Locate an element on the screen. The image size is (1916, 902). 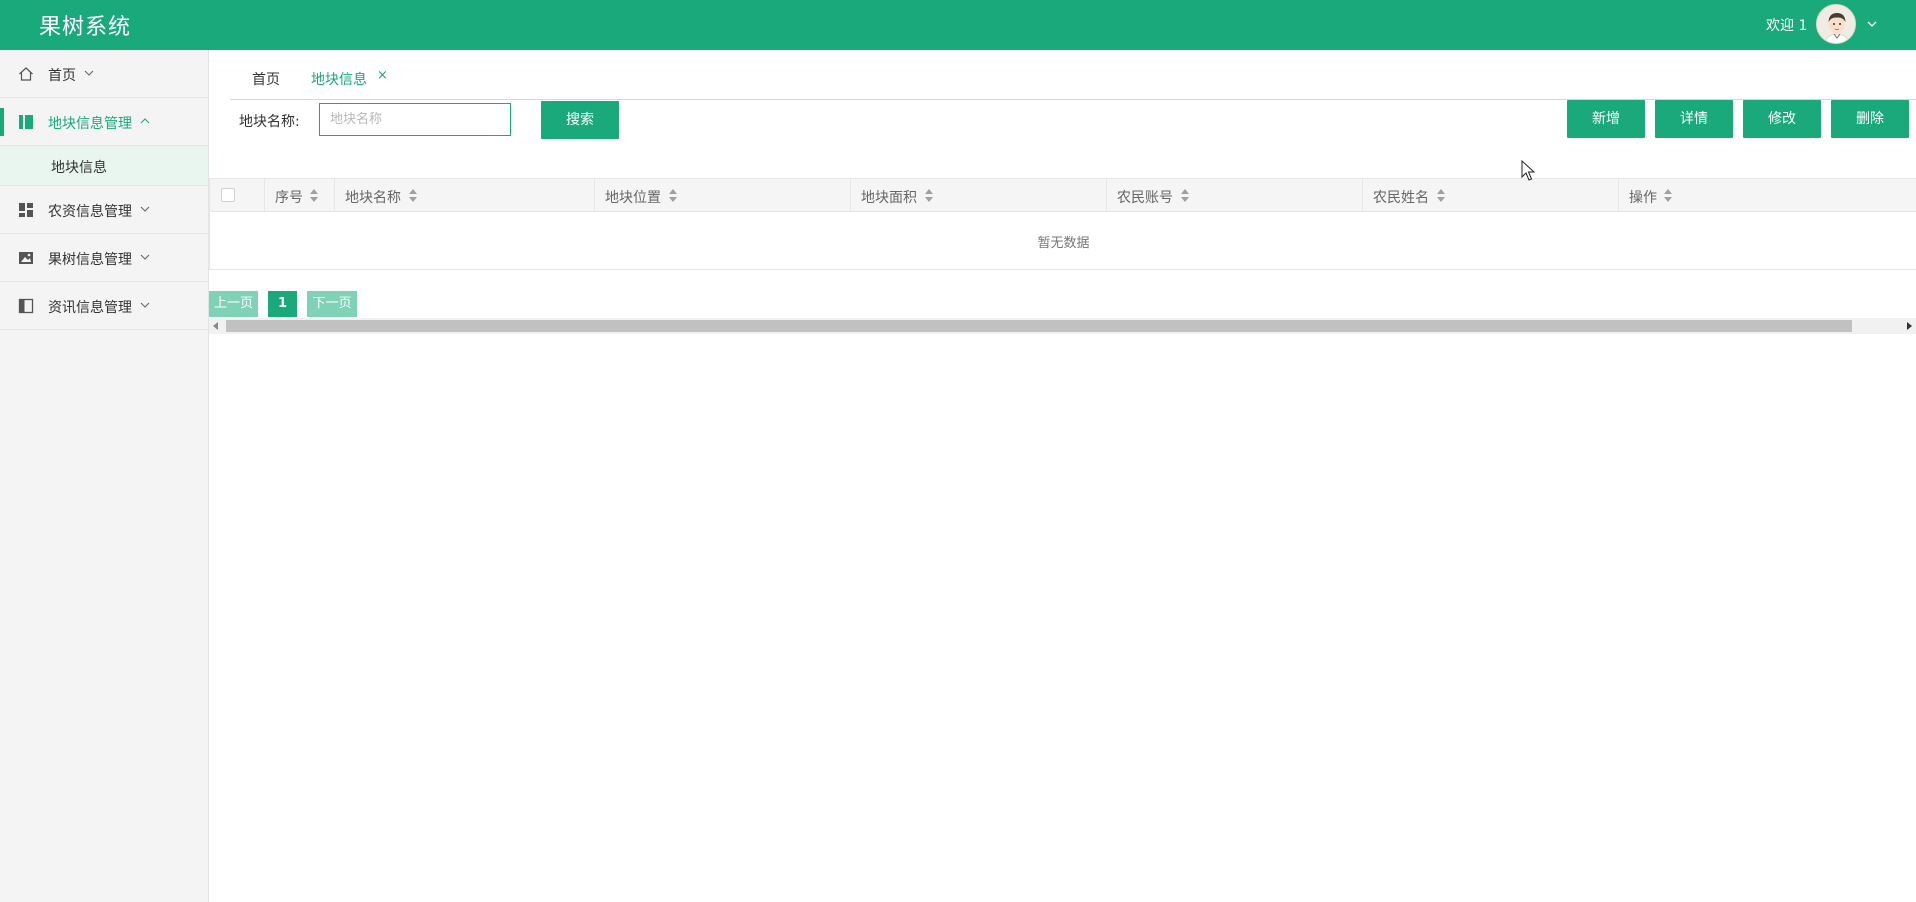
scroll-left-arrow-icon is located at coordinates (215, 326).